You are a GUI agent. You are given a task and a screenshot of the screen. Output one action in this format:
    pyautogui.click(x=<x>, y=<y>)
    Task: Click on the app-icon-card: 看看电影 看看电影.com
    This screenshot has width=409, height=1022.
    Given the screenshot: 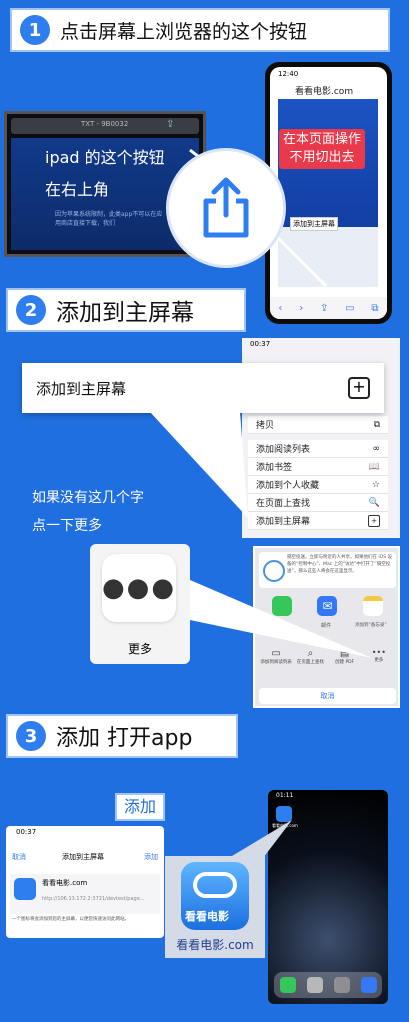 What is the action you would take?
    pyautogui.click(x=215, y=907)
    